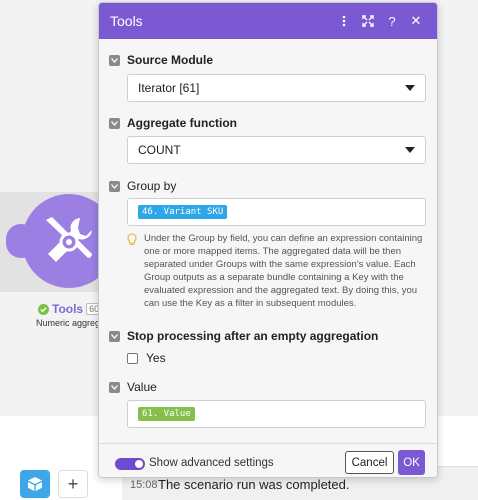 The height and width of the screenshot is (500, 478). I want to click on stop-processing-option: Yes, so click(146, 358).